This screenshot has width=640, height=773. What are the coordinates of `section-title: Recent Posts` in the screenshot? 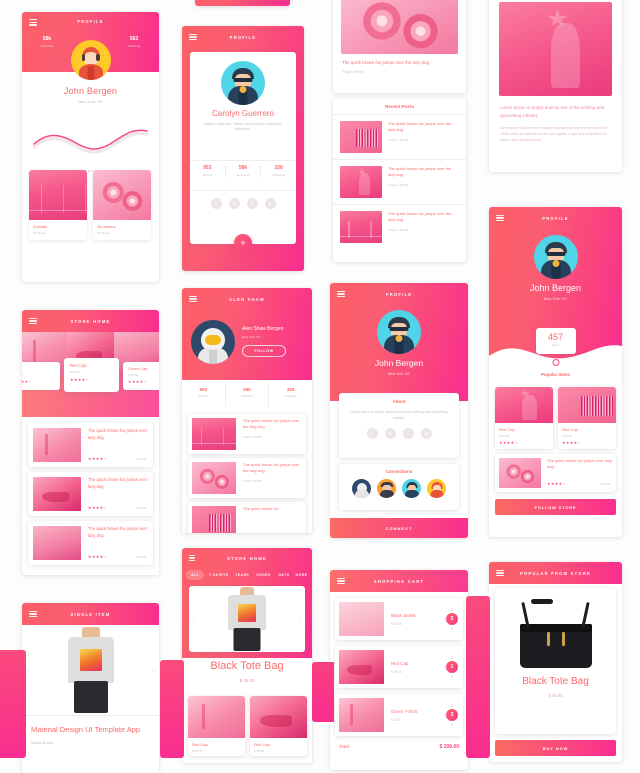 It's located at (399, 106).